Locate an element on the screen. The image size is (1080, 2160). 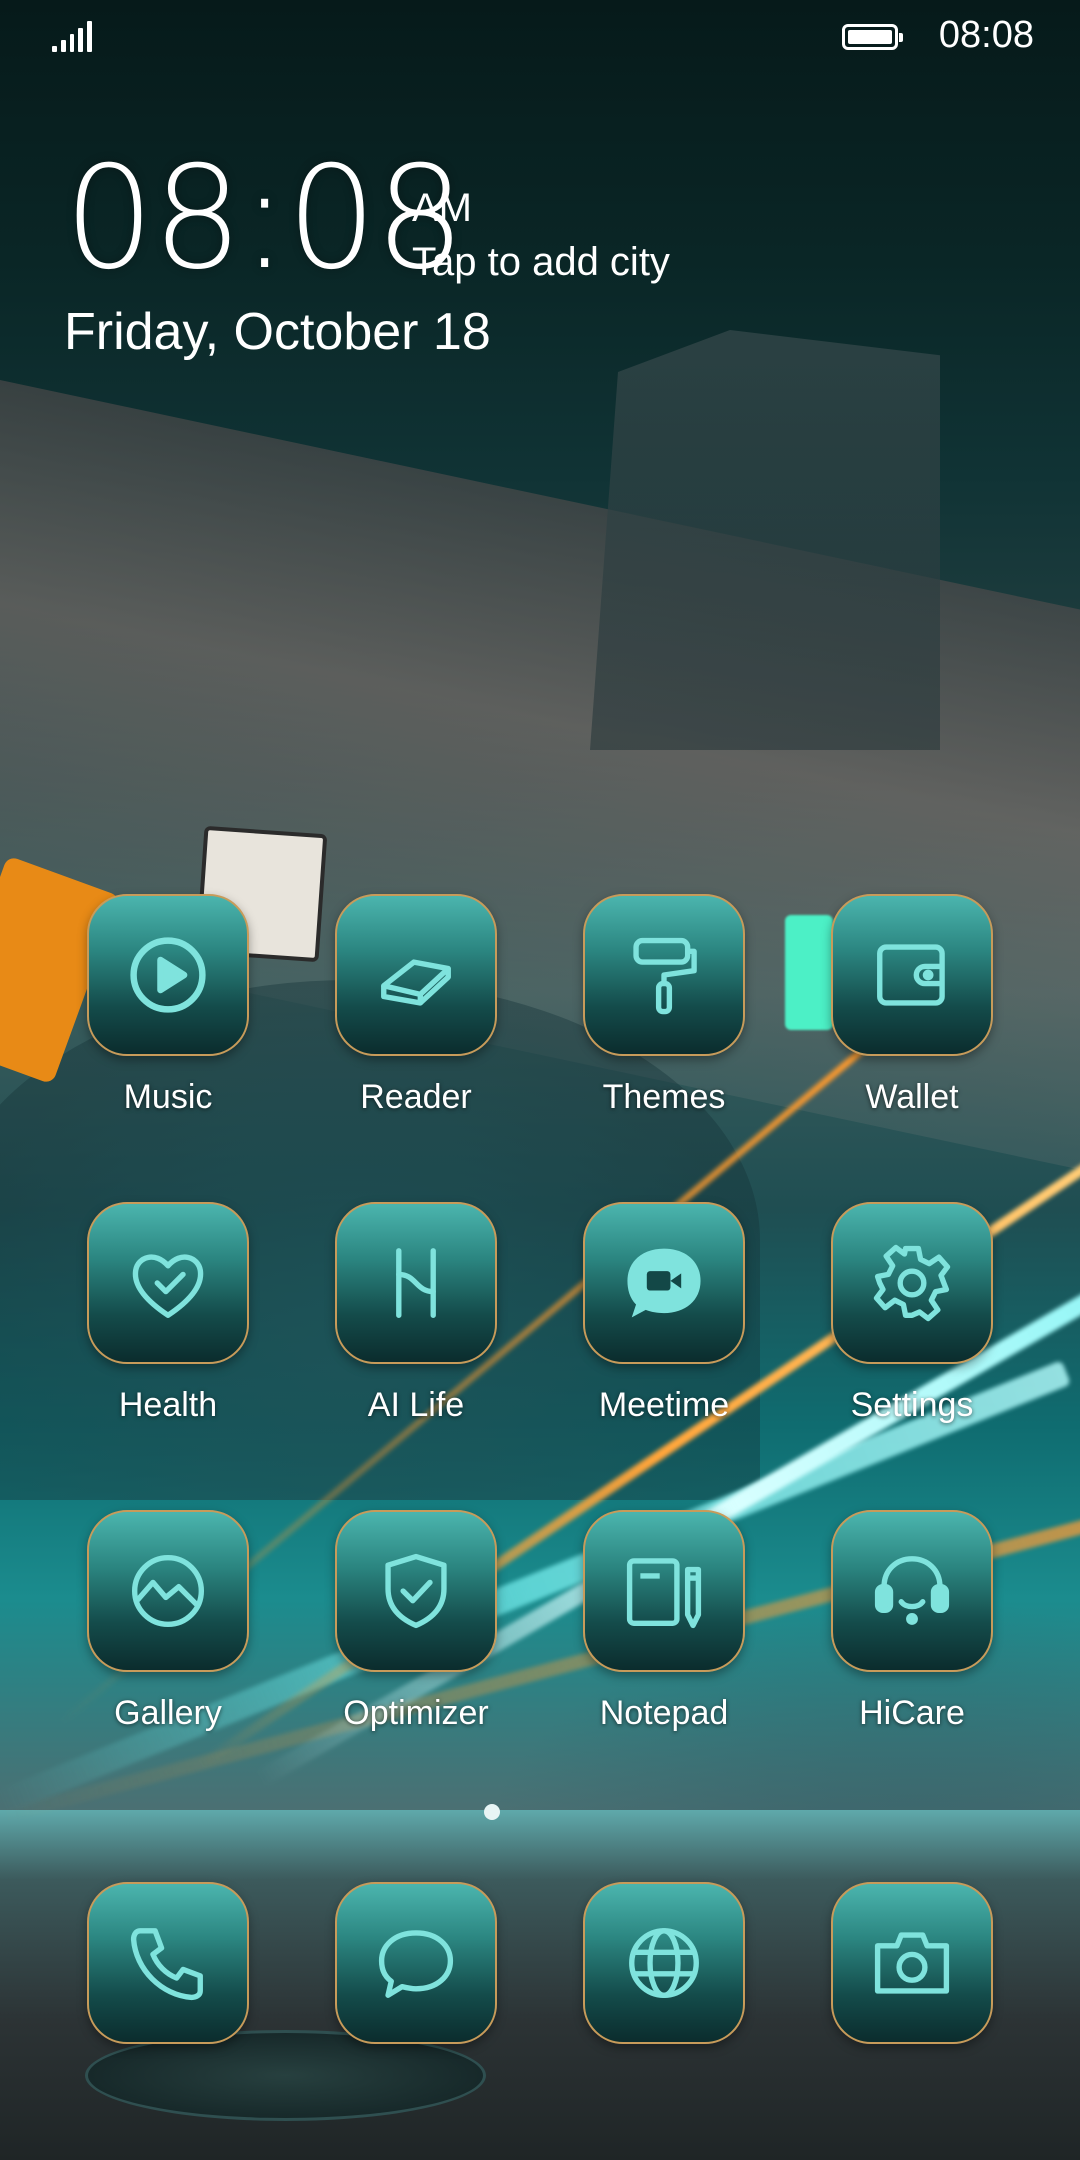
gallery-icon is located at coordinates (168, 1591).